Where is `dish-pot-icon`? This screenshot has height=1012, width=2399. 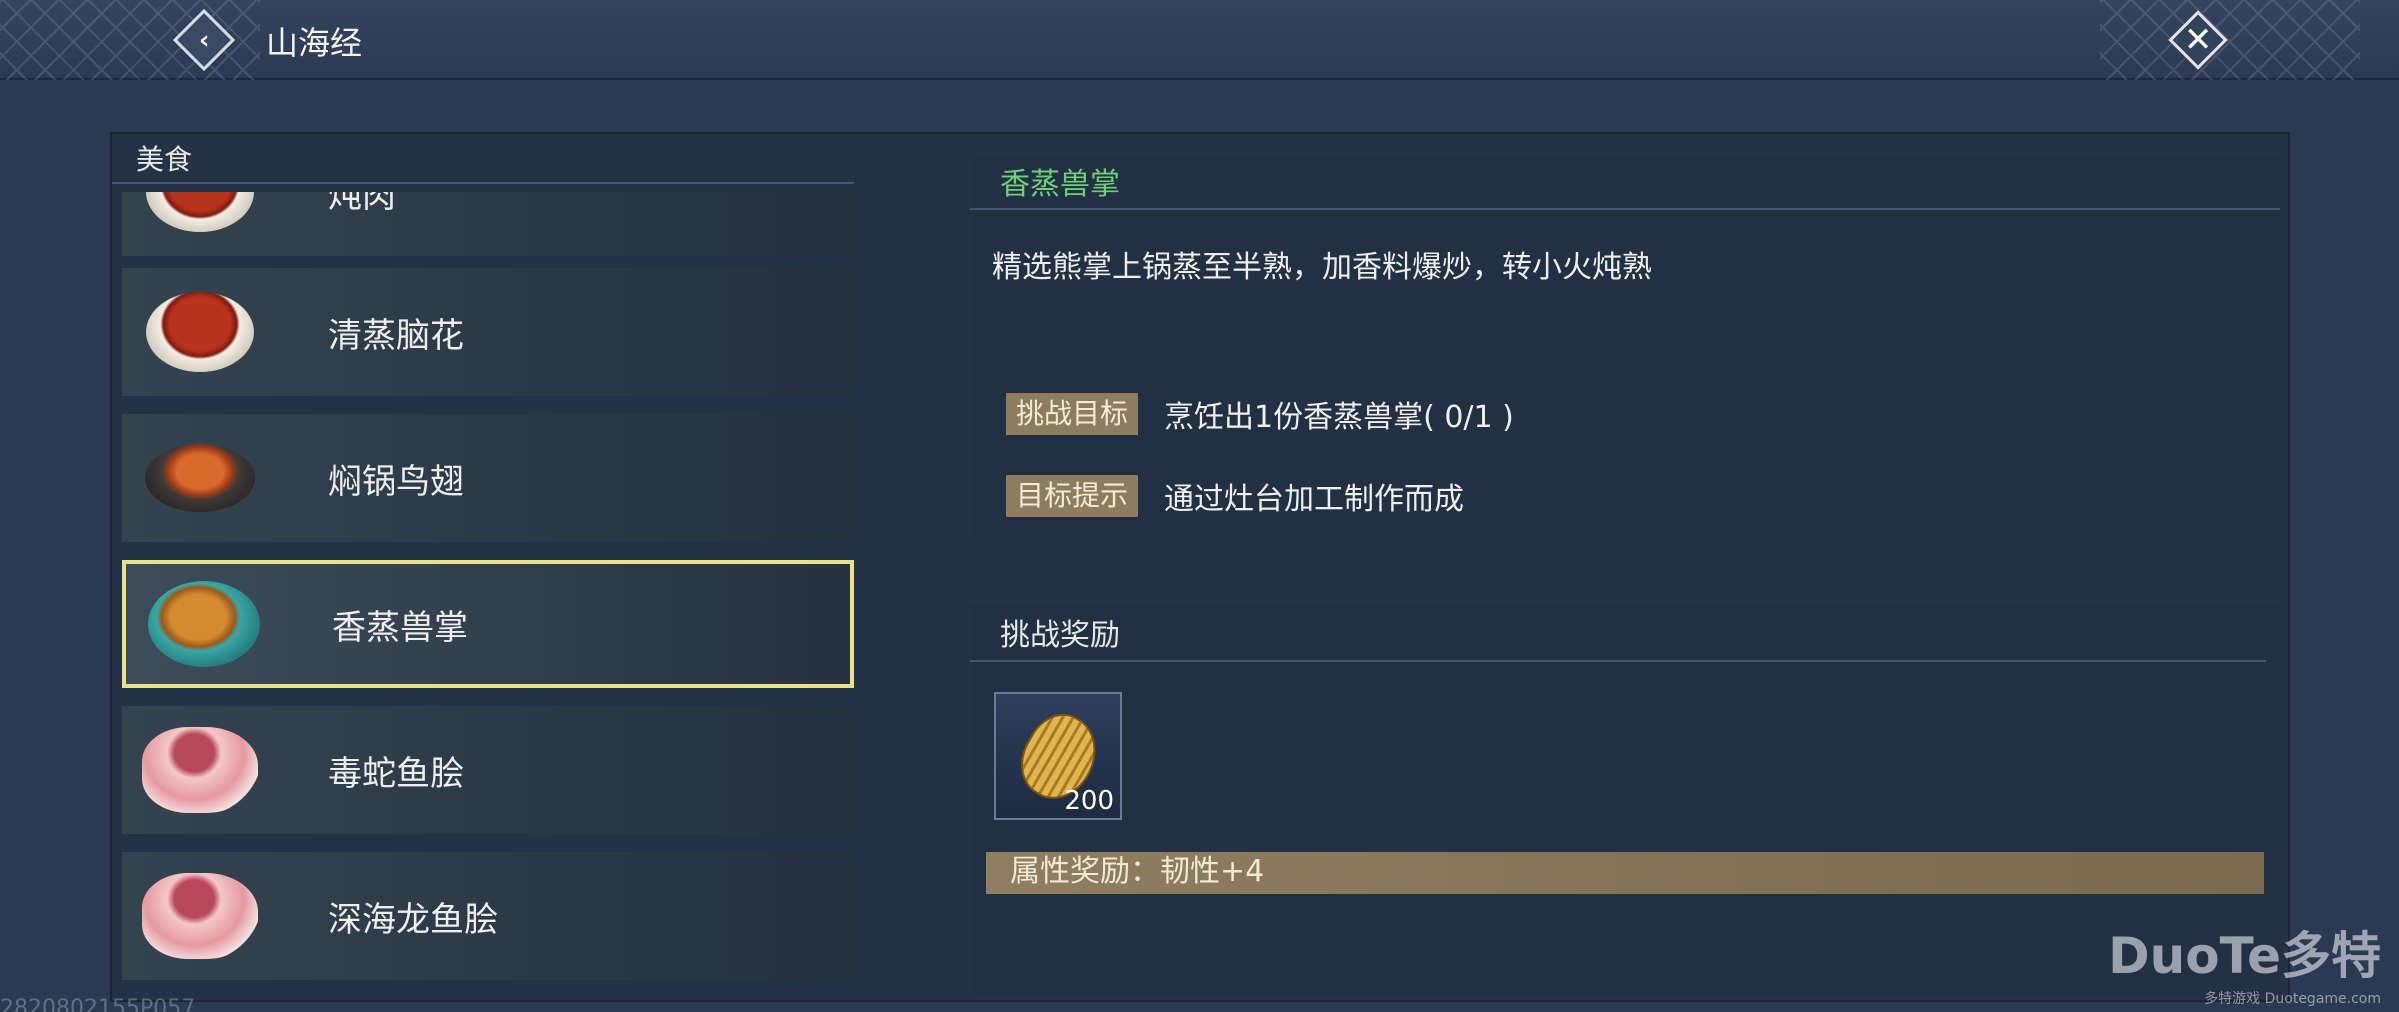
dish-pot-icon is located at coordinates (200, 478).